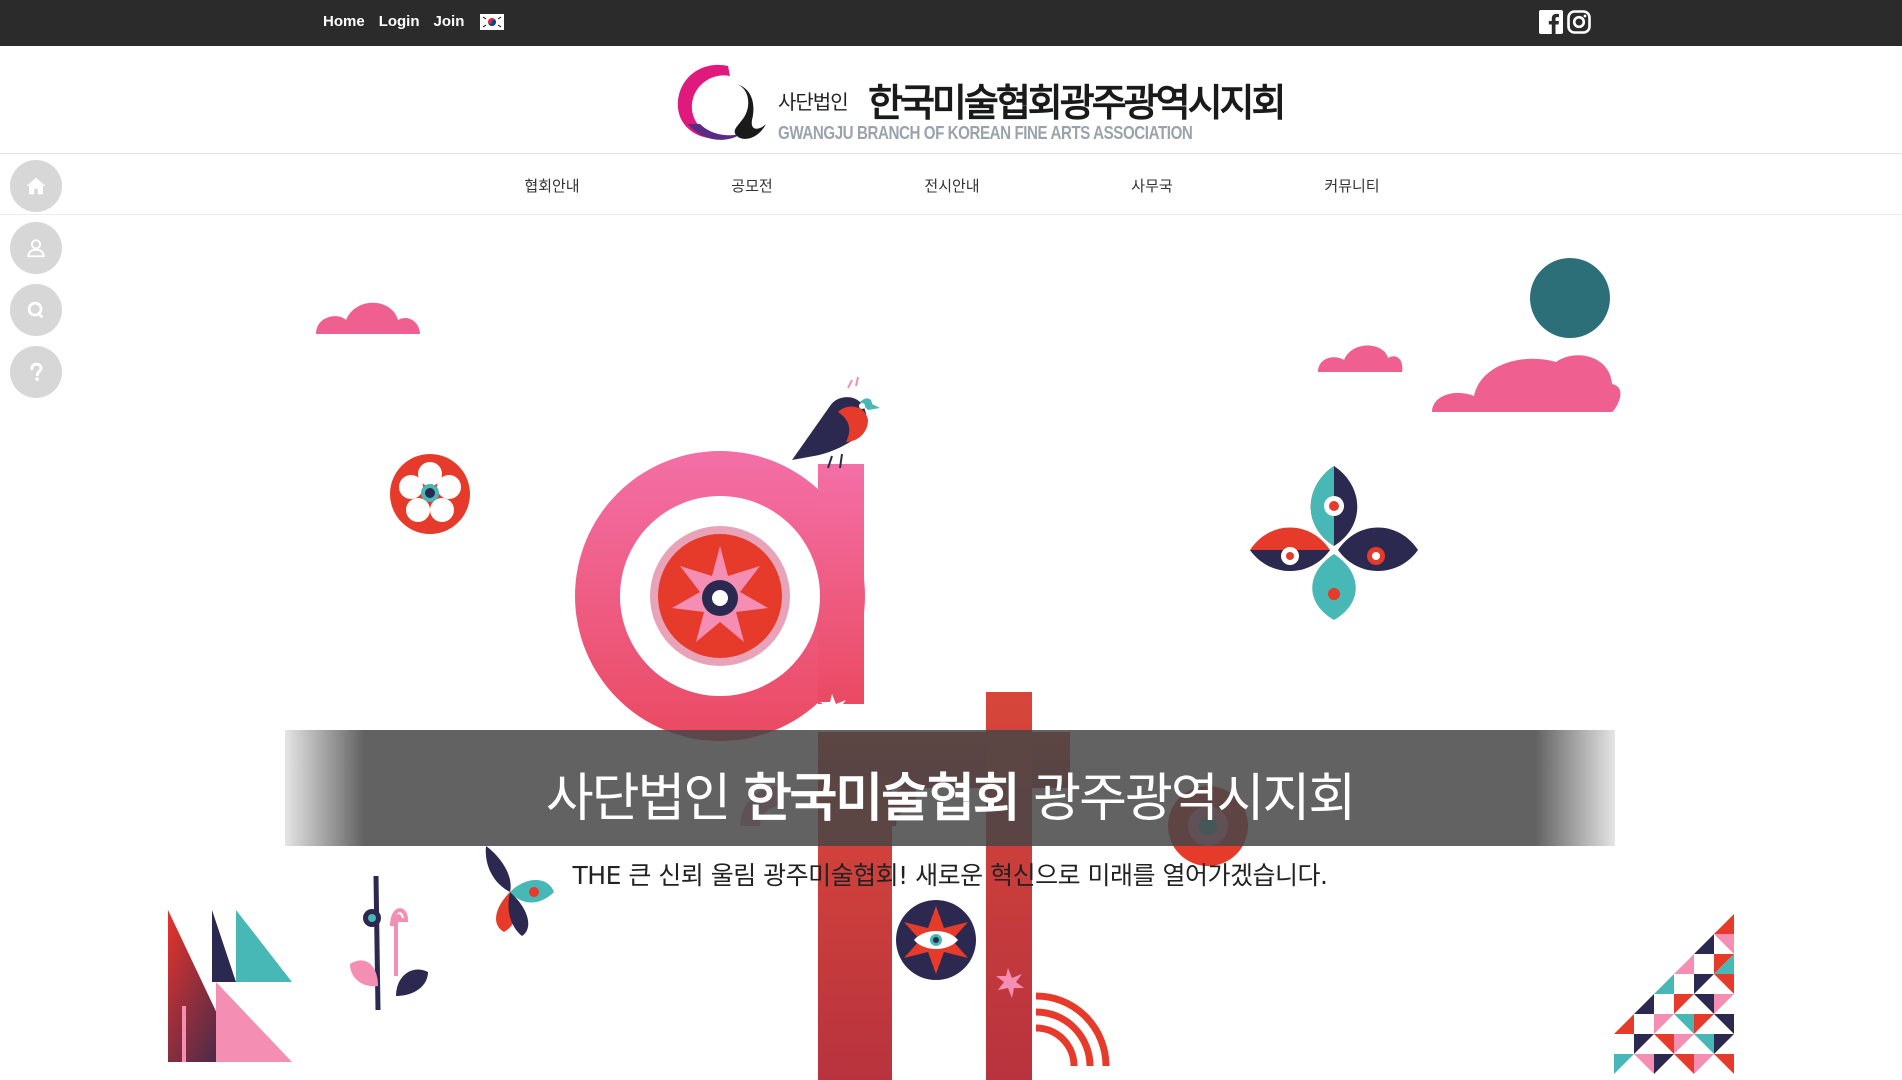  What do you see at coordinates (1551, 22) in the screenshot?
I see `facebook-icon` at bounding box center [1551, 22].